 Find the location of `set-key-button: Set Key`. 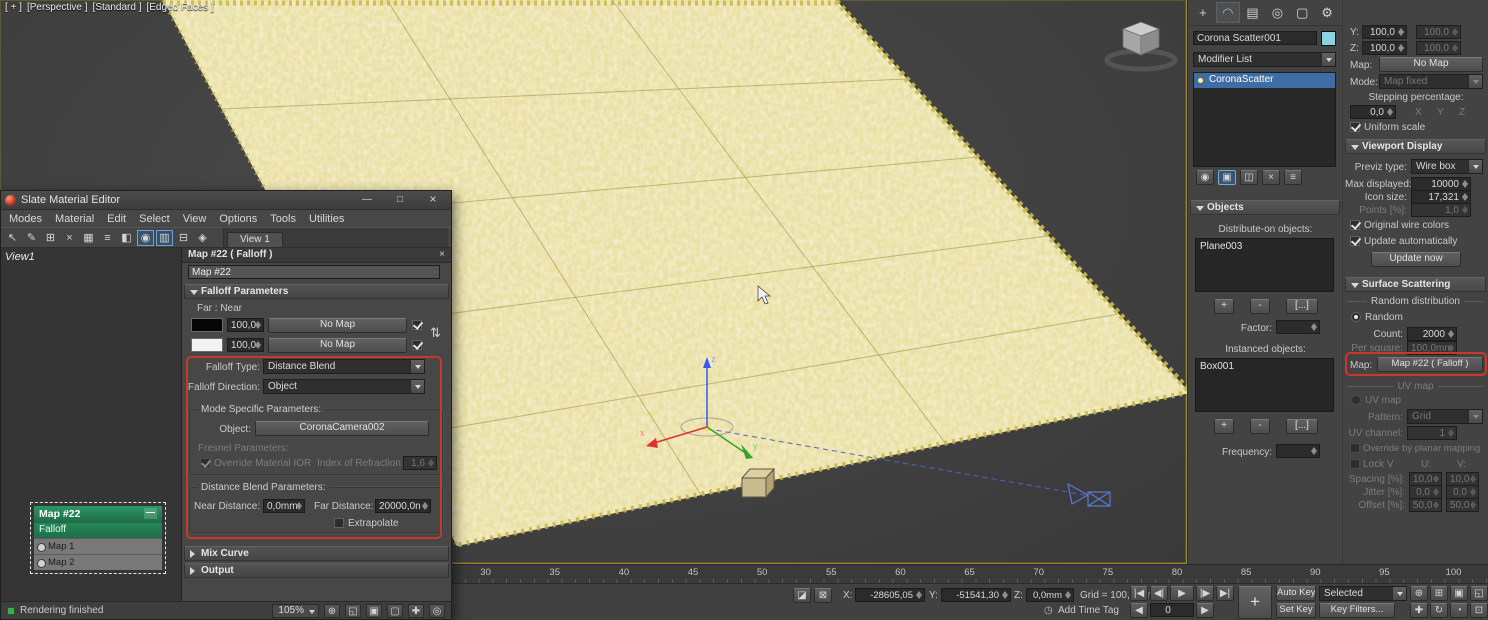

set-key-button: Set Key is located at coordinates (1296, 610).